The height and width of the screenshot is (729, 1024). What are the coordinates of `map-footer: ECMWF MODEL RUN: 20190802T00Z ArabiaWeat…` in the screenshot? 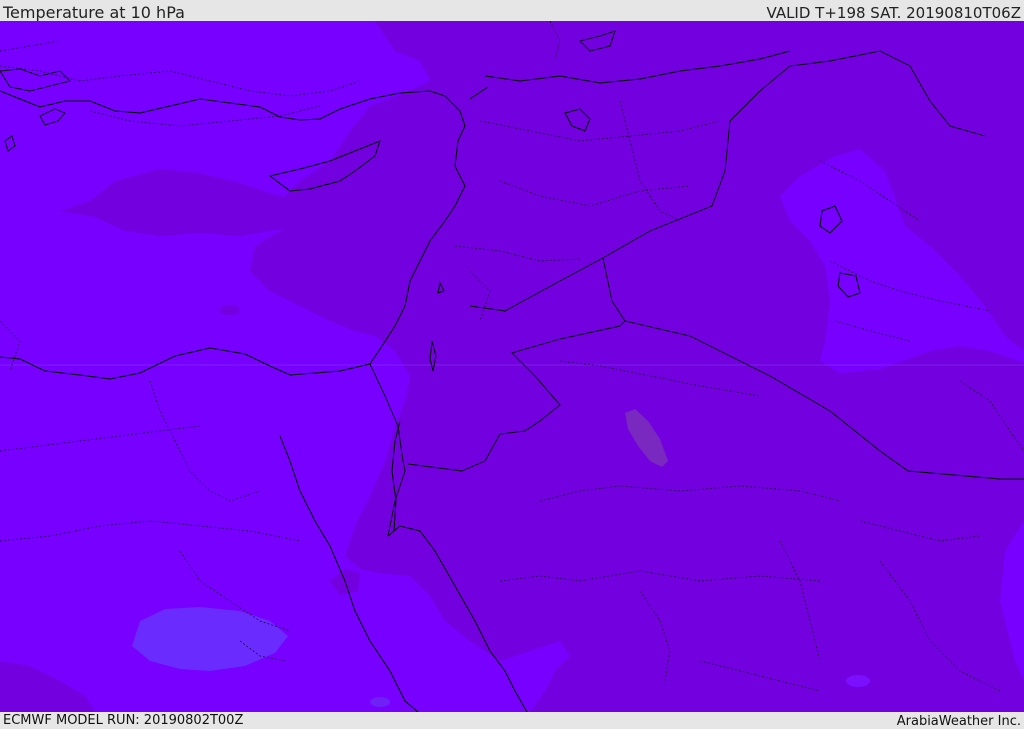 It's located at (512, 720).